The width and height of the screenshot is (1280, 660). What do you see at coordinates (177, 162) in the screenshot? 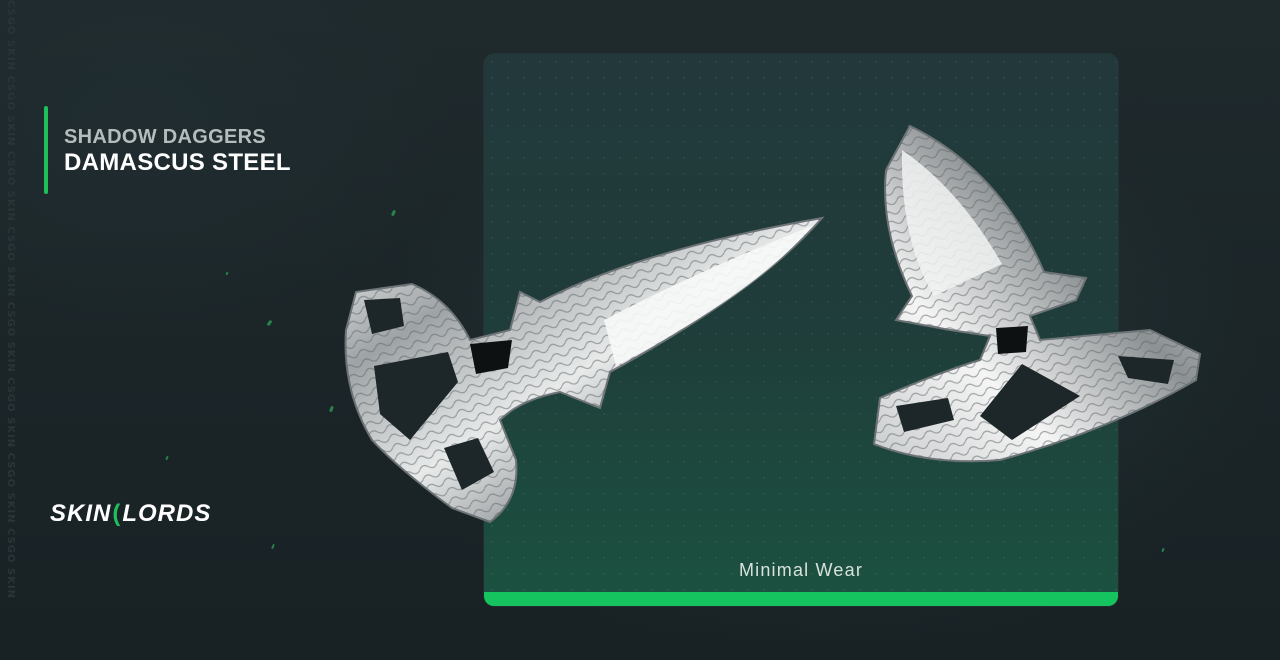
I see `skin-name: DAMASCUS STEEL` at bounding box center [177, 162].